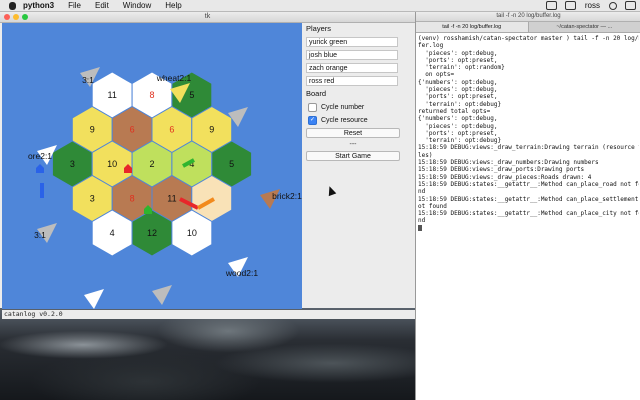  I want to click on terminal-line: on opts=, so click(436, 75).